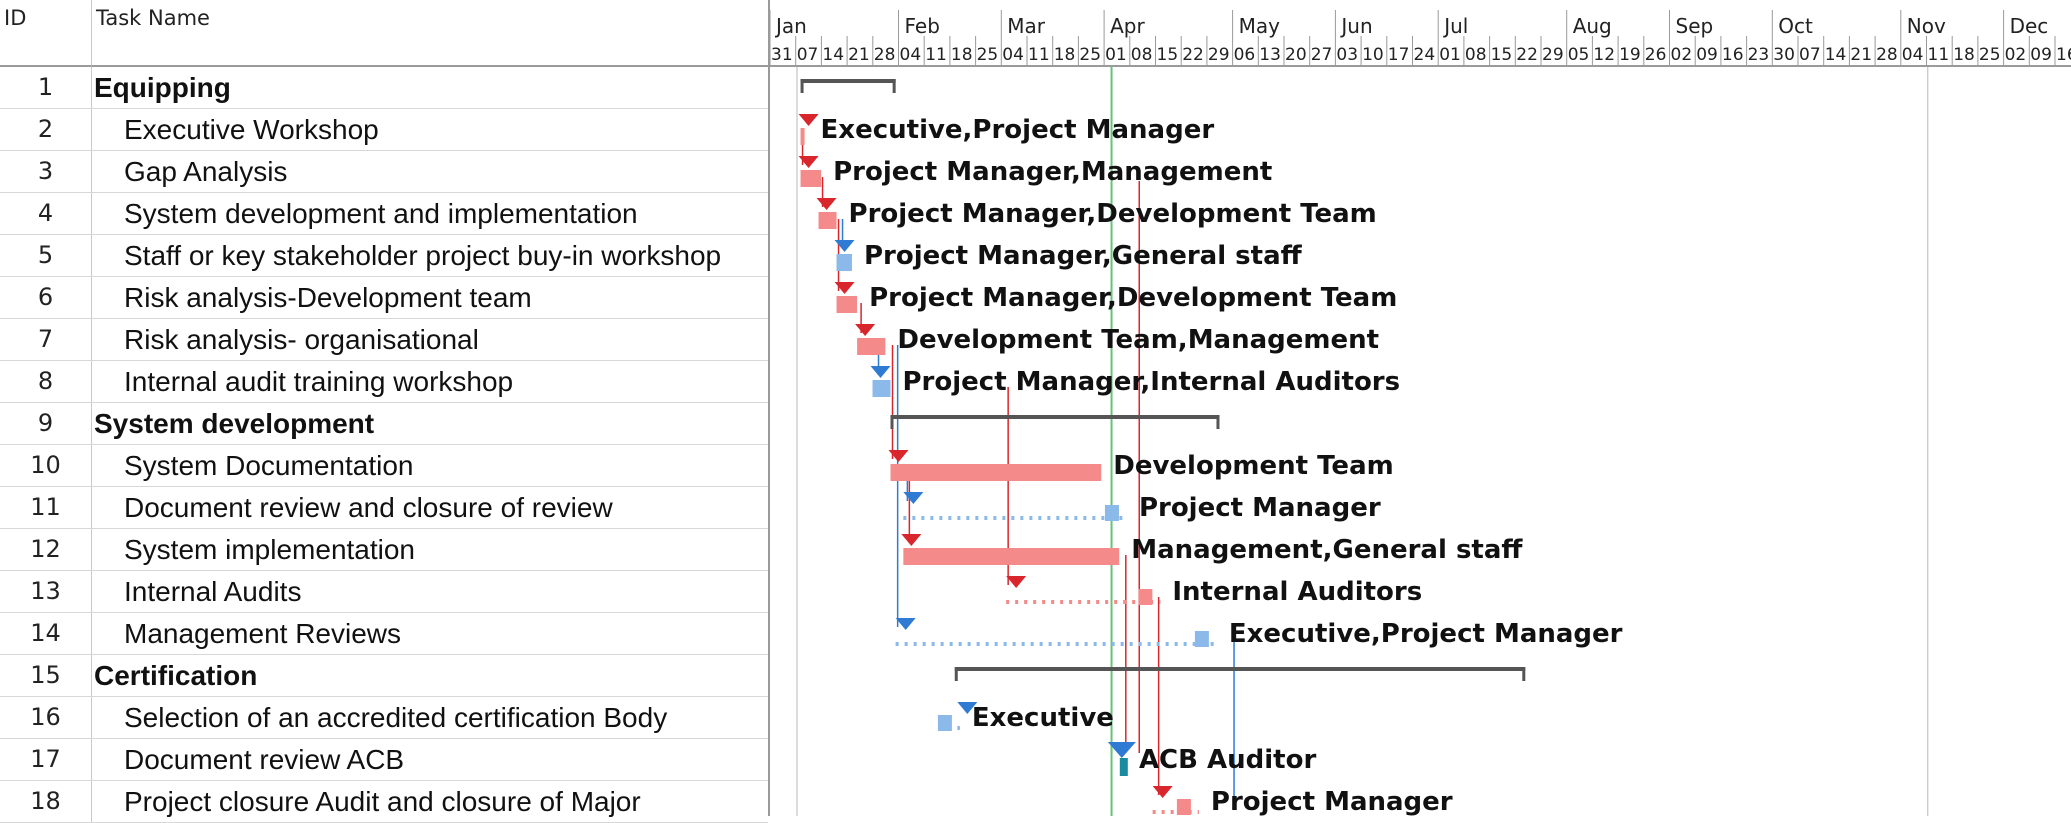 The image size is (2071, 823). What do you see at coordinates (1425, 55) in the screenshot?
I see `week-label: 24` at bounding box center [1425, 55].